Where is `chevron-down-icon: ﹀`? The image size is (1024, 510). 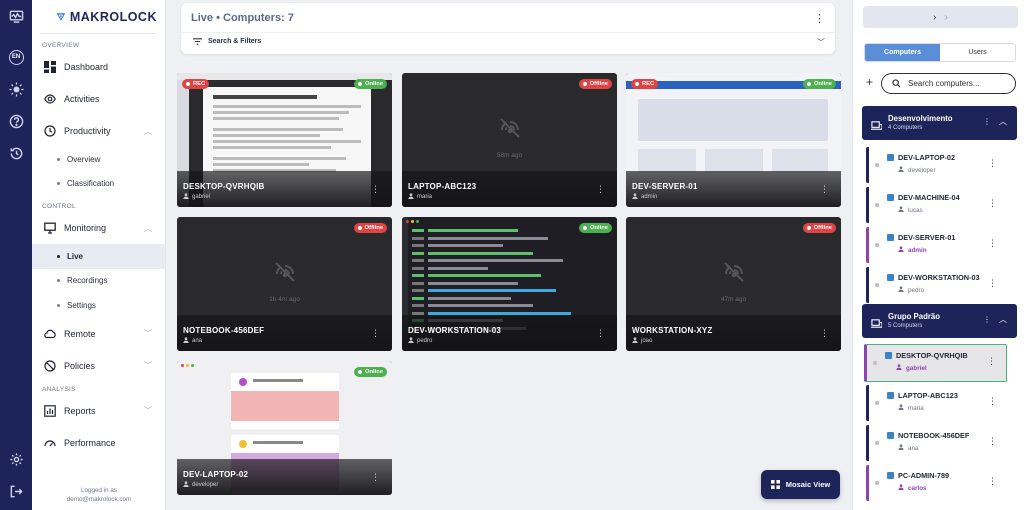
chevron-down-icon: ﹀ is located at coordinates (821, 42).